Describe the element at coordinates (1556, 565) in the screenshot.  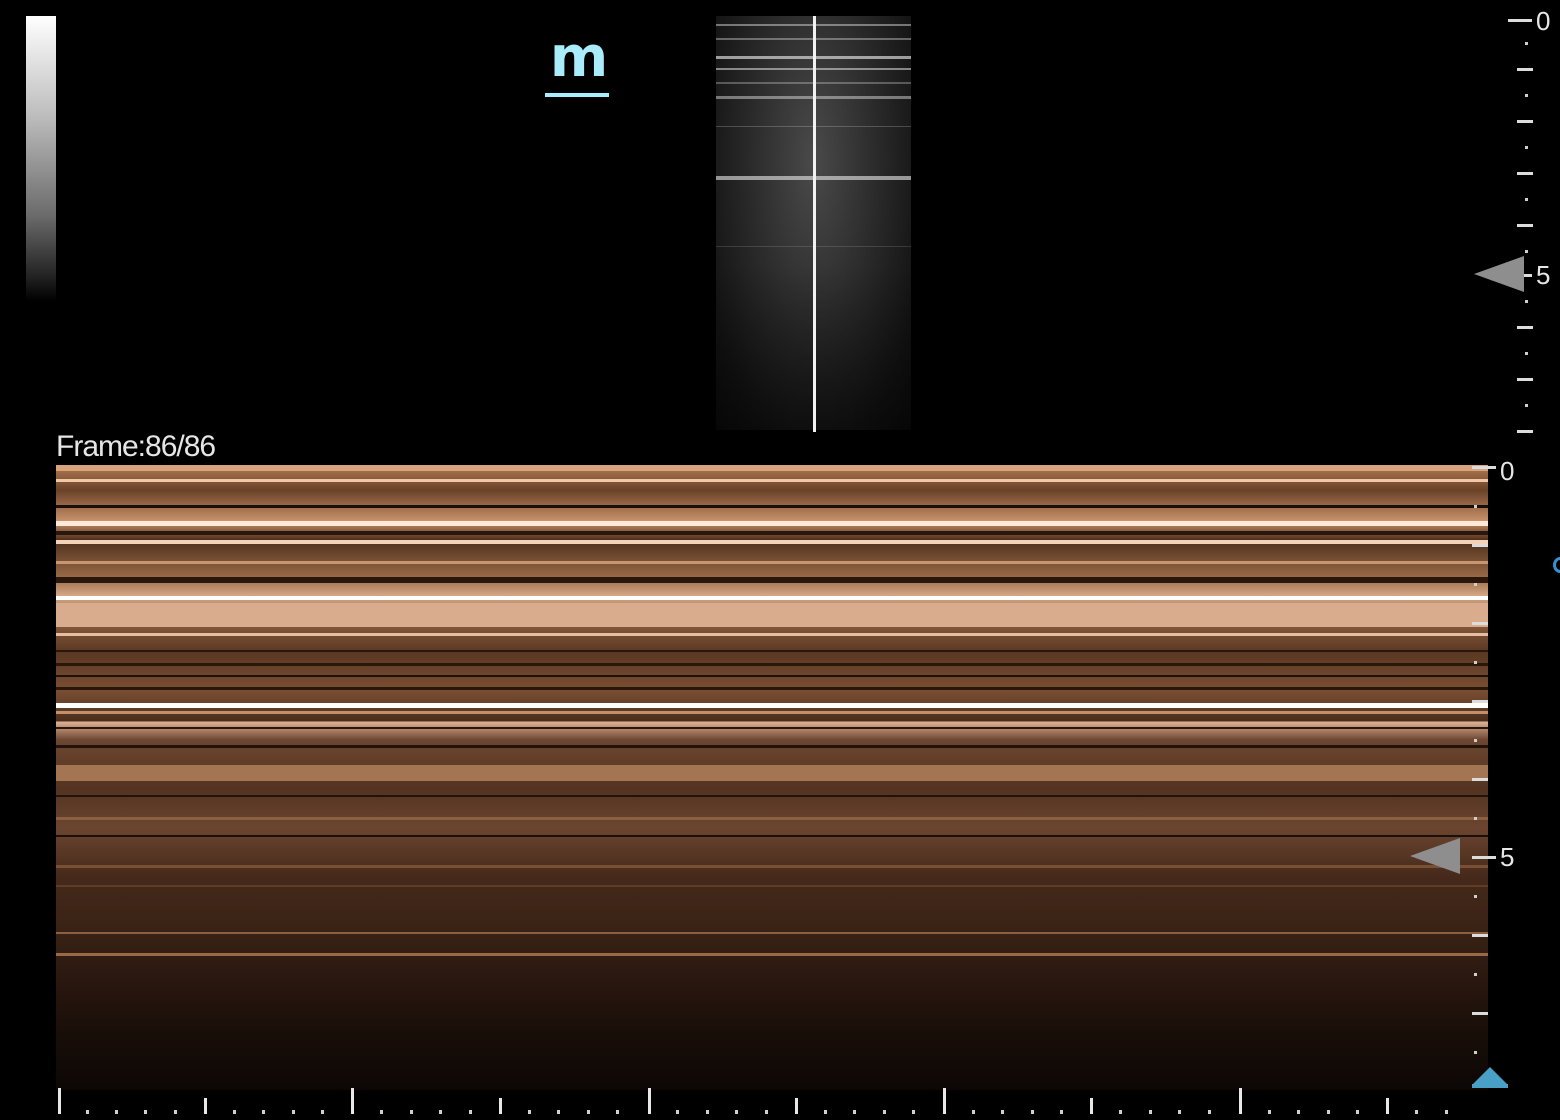
I see `edge-circle-icon` at that location.